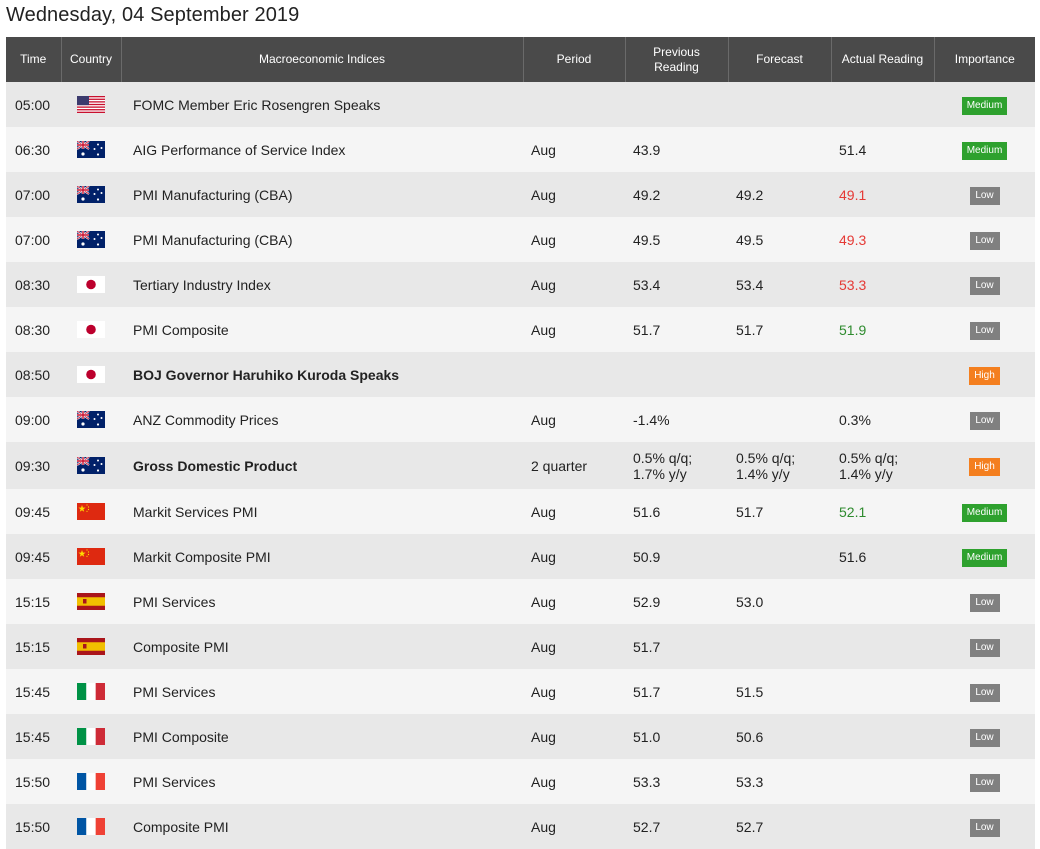  What do you see at coordinates (574, 59) in the screenshot?
I see `header-period: Period` at bounding box center [574, 59].